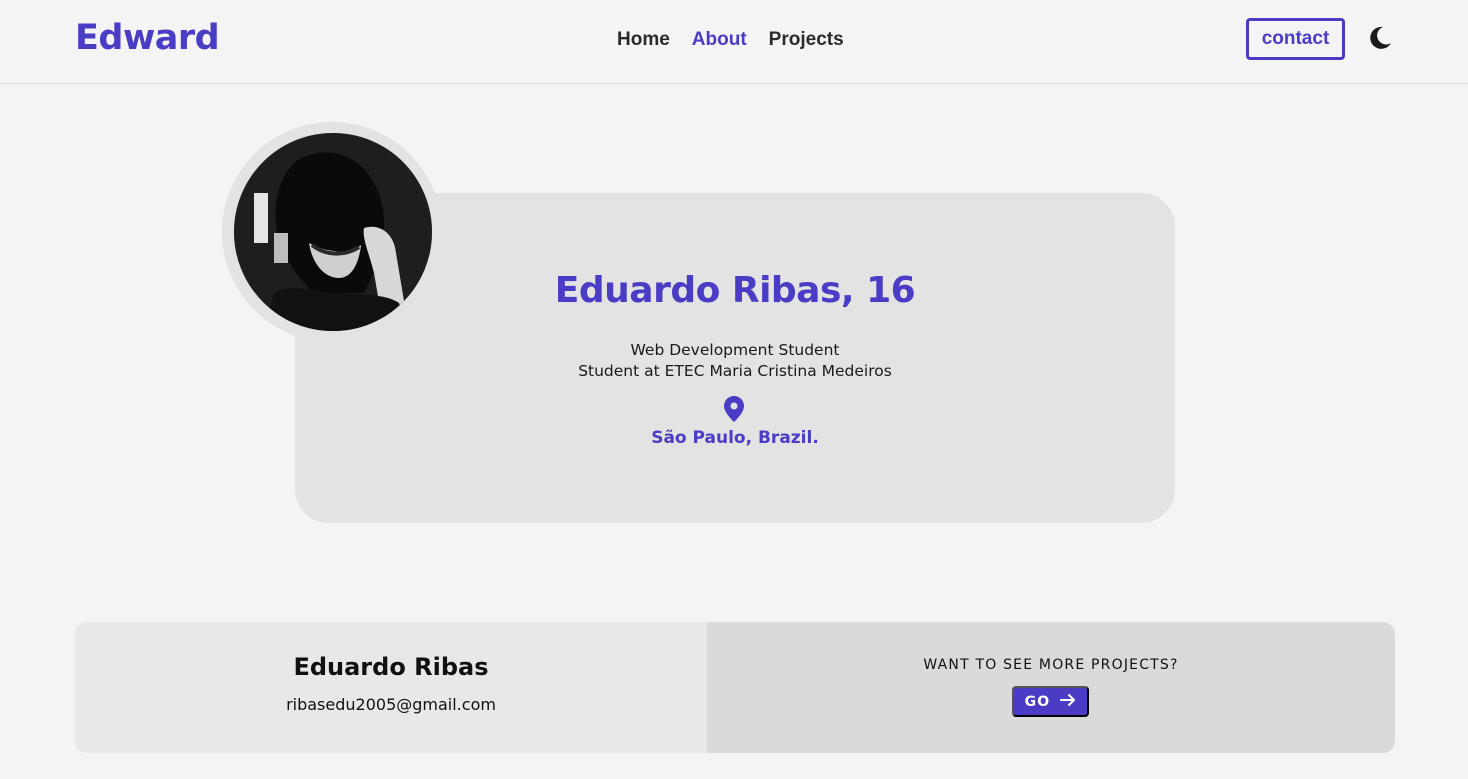 The width and height of the screenshot is (1468, 779). Describe the element at coordinates (391, 704) in the screenshot. I see `footer-email: ribasedu2005@gmail.com` at that location.